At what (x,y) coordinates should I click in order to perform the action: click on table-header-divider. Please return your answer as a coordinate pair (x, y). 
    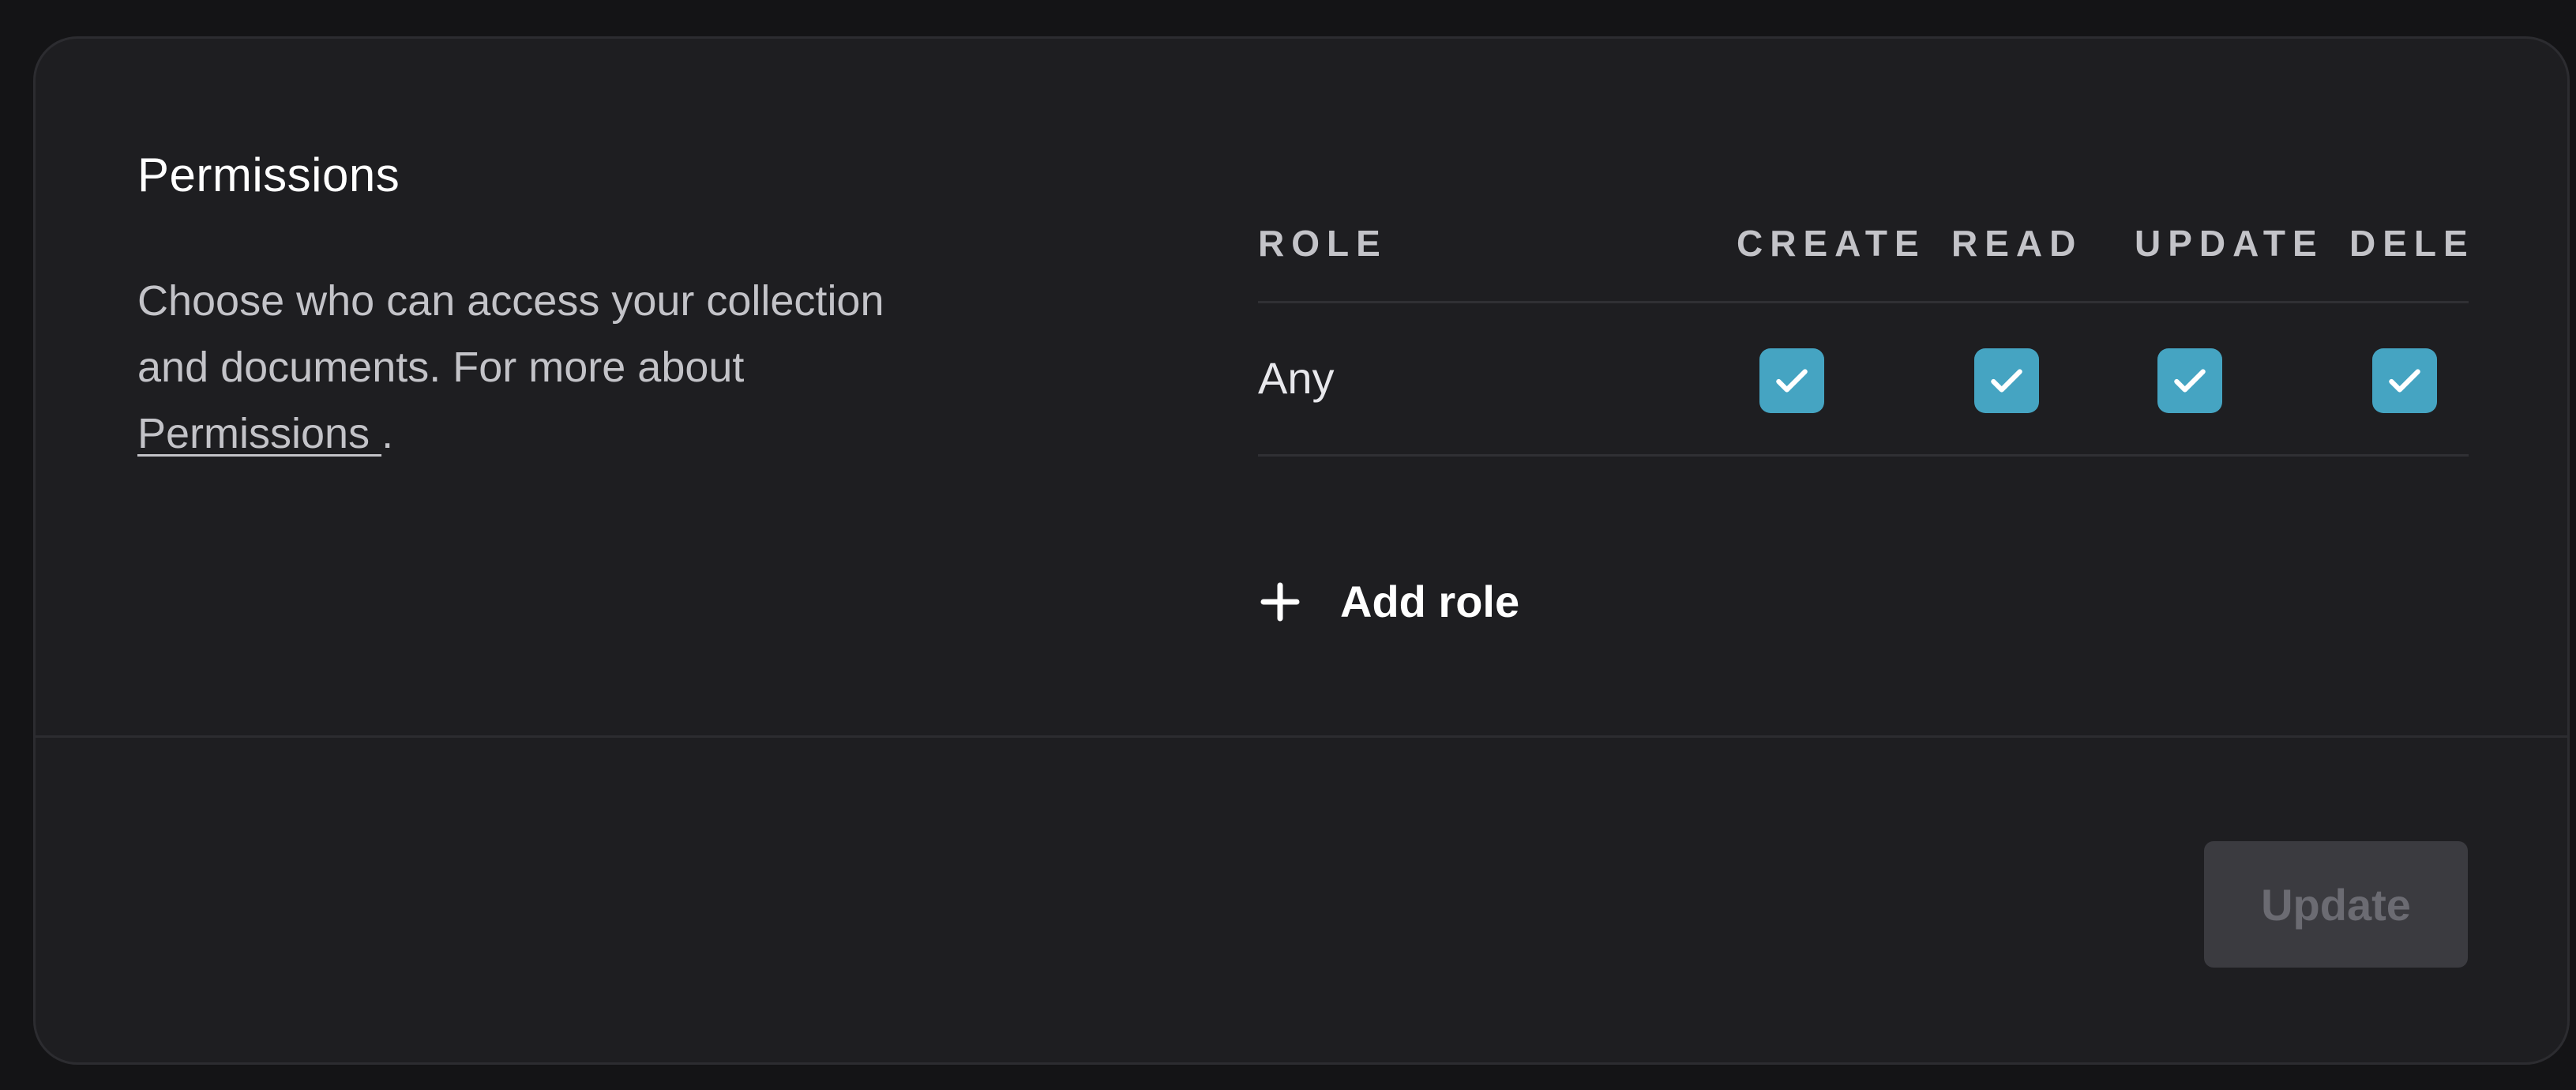
    Looking at the image, I should click on (1863, 302).